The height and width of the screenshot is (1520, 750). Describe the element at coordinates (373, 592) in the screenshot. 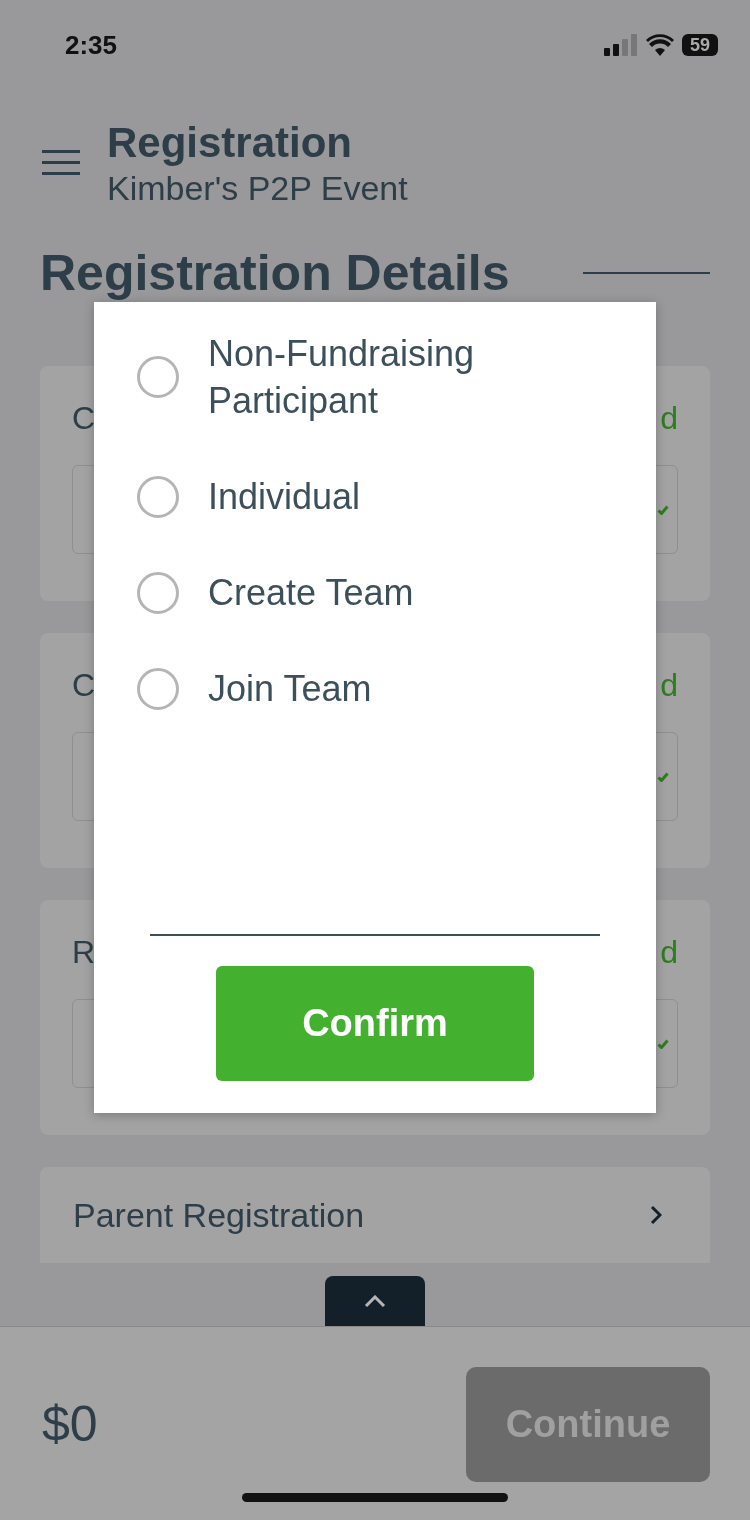

I see `option-label: Create Team` at that location.